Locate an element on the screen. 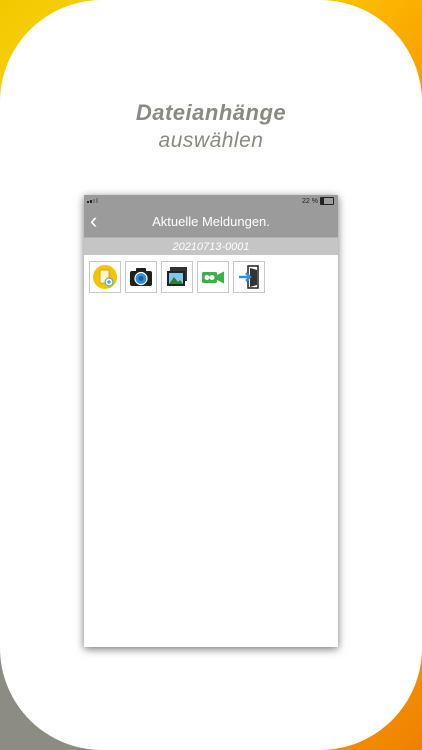 This screenshot has width=422, height=750. nav-bar: ‹ Aktuelle Meldungen. is located at coordinates (211, 221).